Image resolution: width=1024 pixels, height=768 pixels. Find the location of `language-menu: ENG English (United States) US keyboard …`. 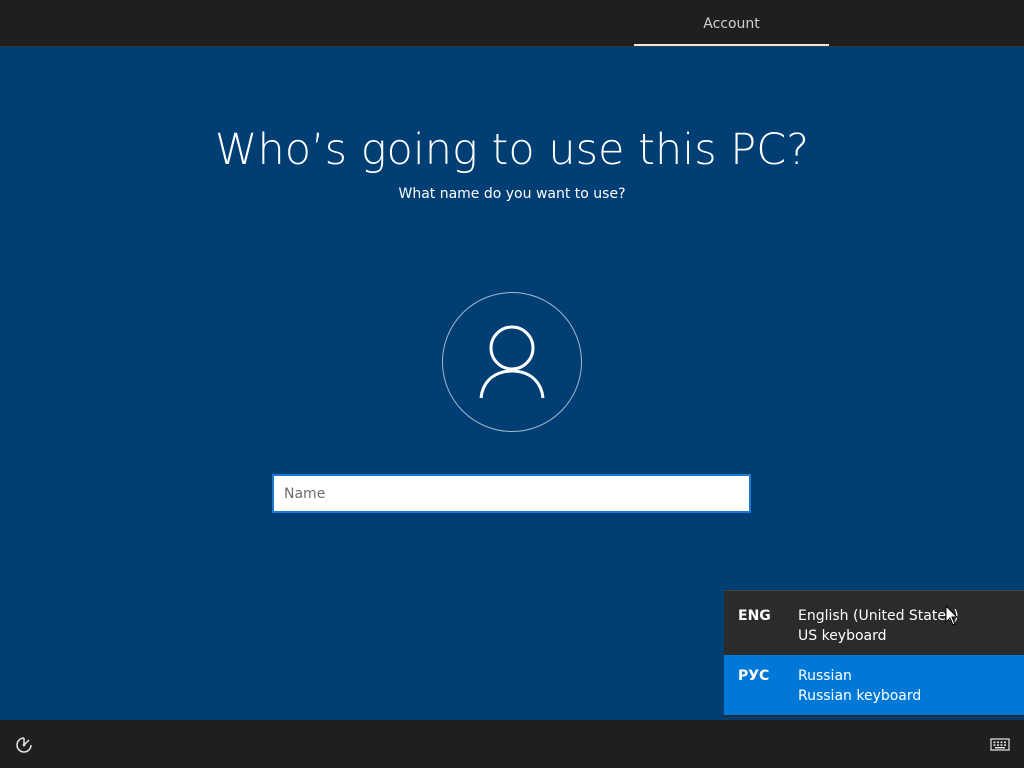

language-menu: ENG English (United States) US keyboard … is located at coordinates (874, 653).